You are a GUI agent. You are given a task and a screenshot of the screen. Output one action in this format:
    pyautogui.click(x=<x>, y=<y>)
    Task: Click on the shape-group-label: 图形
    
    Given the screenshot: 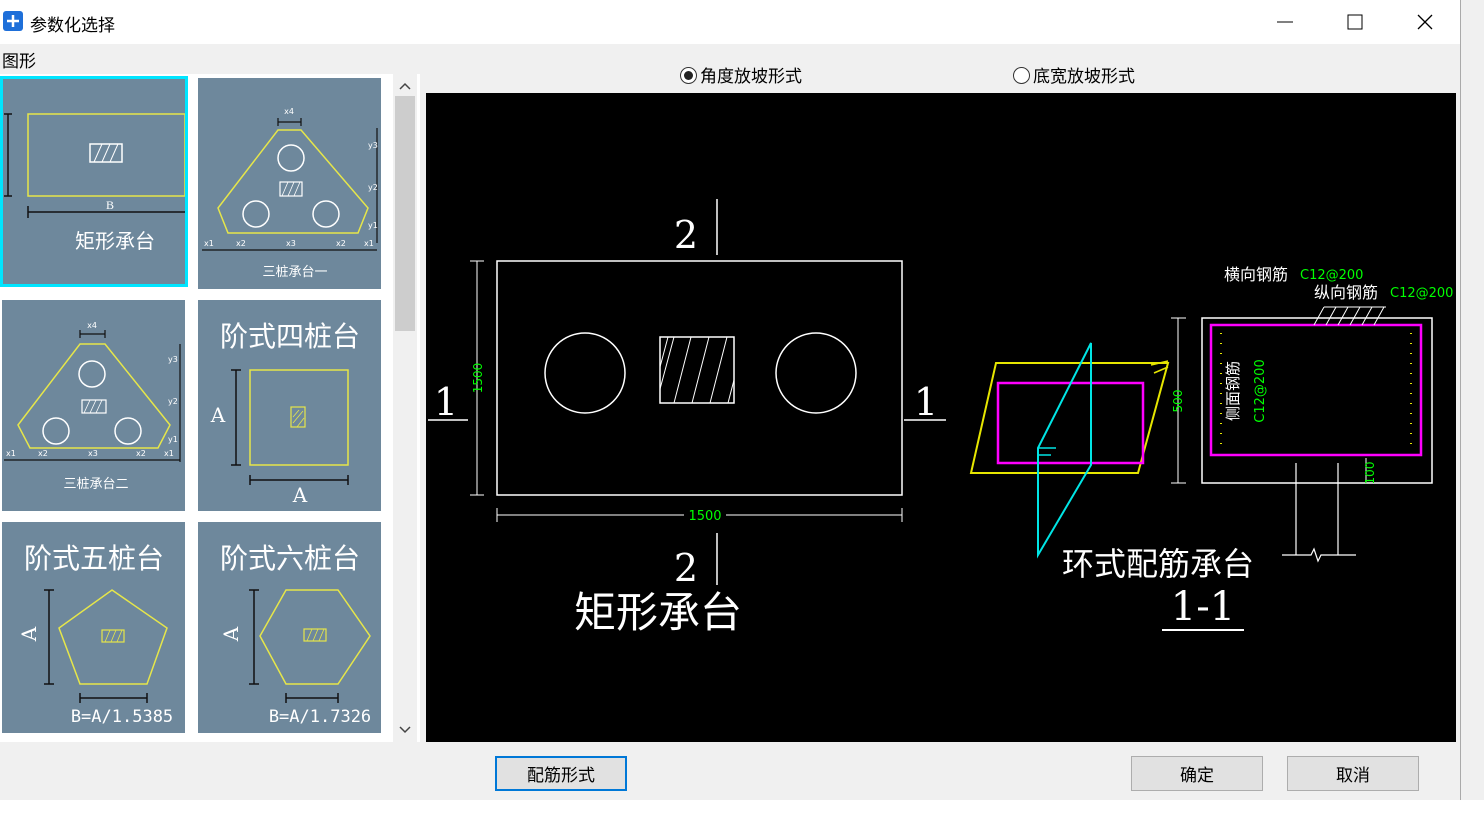 What is the action you would take?
    pyautogui.click(x=19, y=62)
    